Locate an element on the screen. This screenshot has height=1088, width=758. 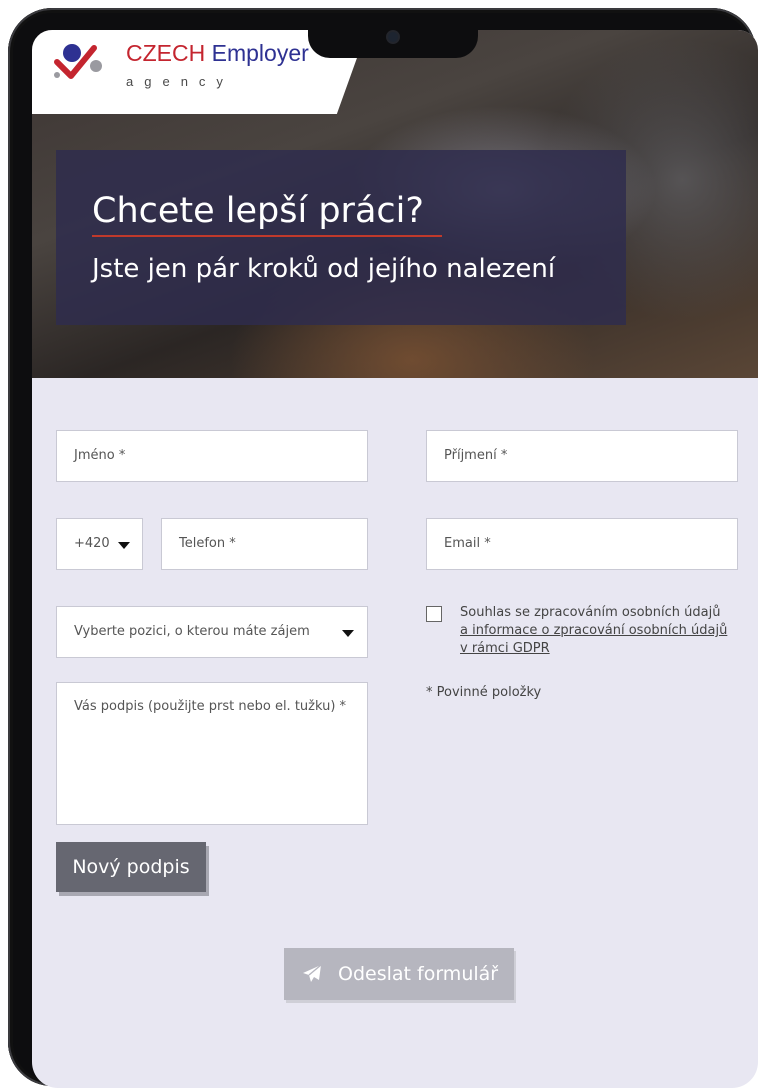
last-name-input: Příjmení * is located at coordinates (582, 456).